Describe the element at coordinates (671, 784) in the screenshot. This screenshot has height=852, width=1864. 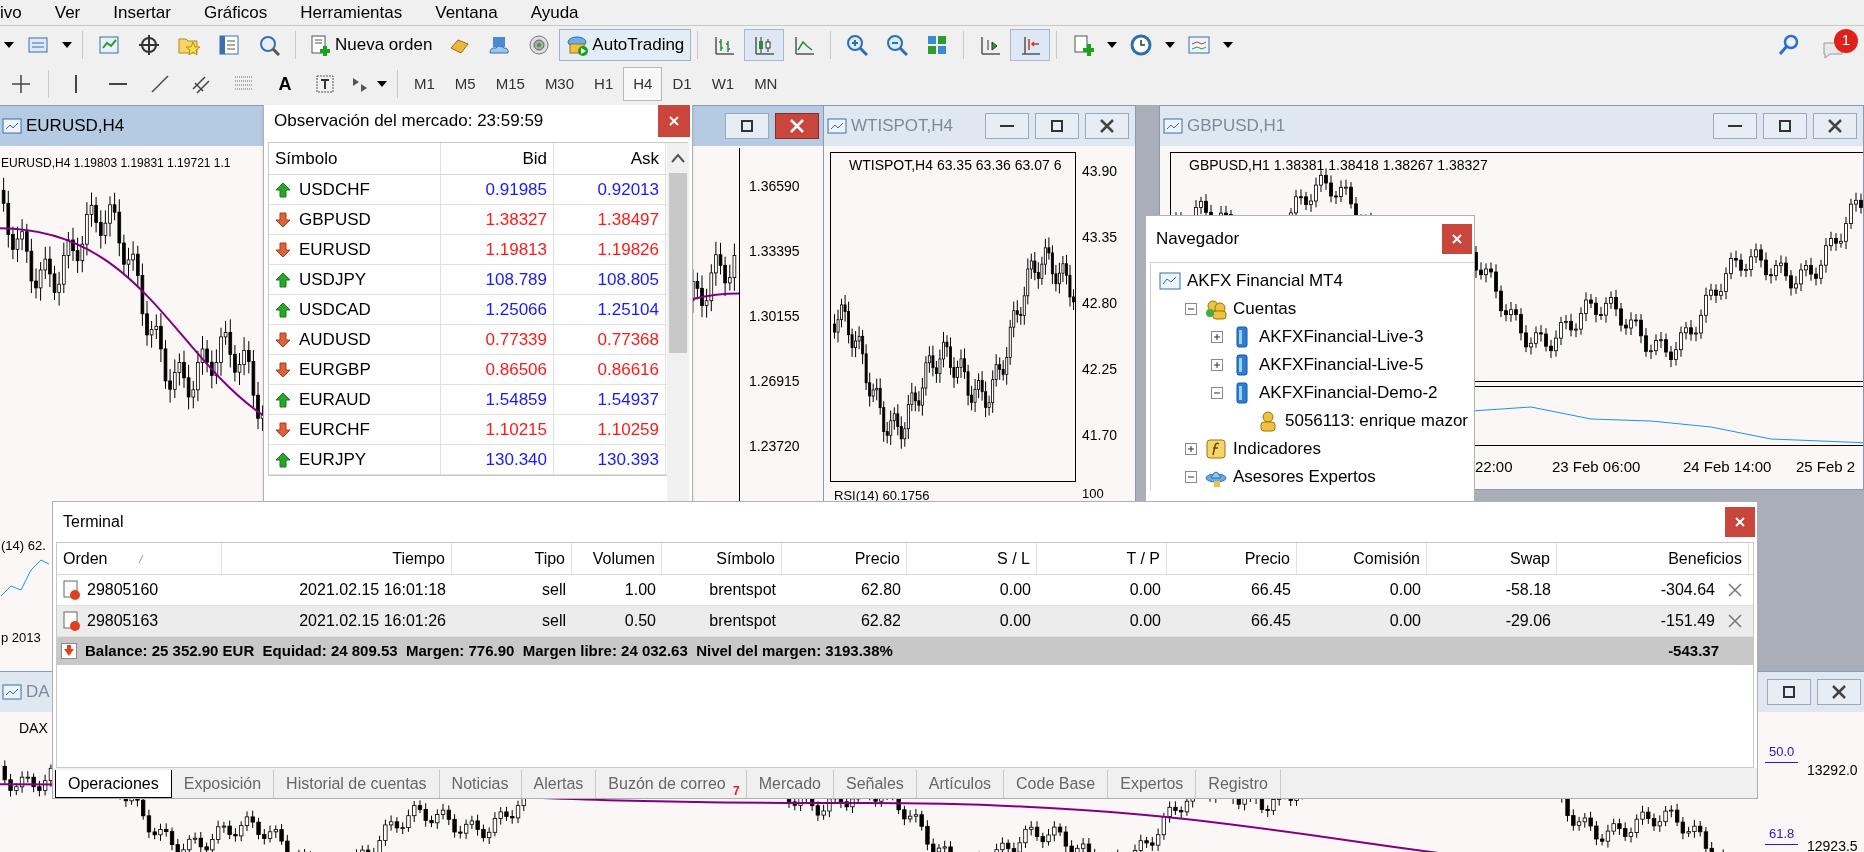
I see `terminal-tab: Buzón de correo 7` at that location.